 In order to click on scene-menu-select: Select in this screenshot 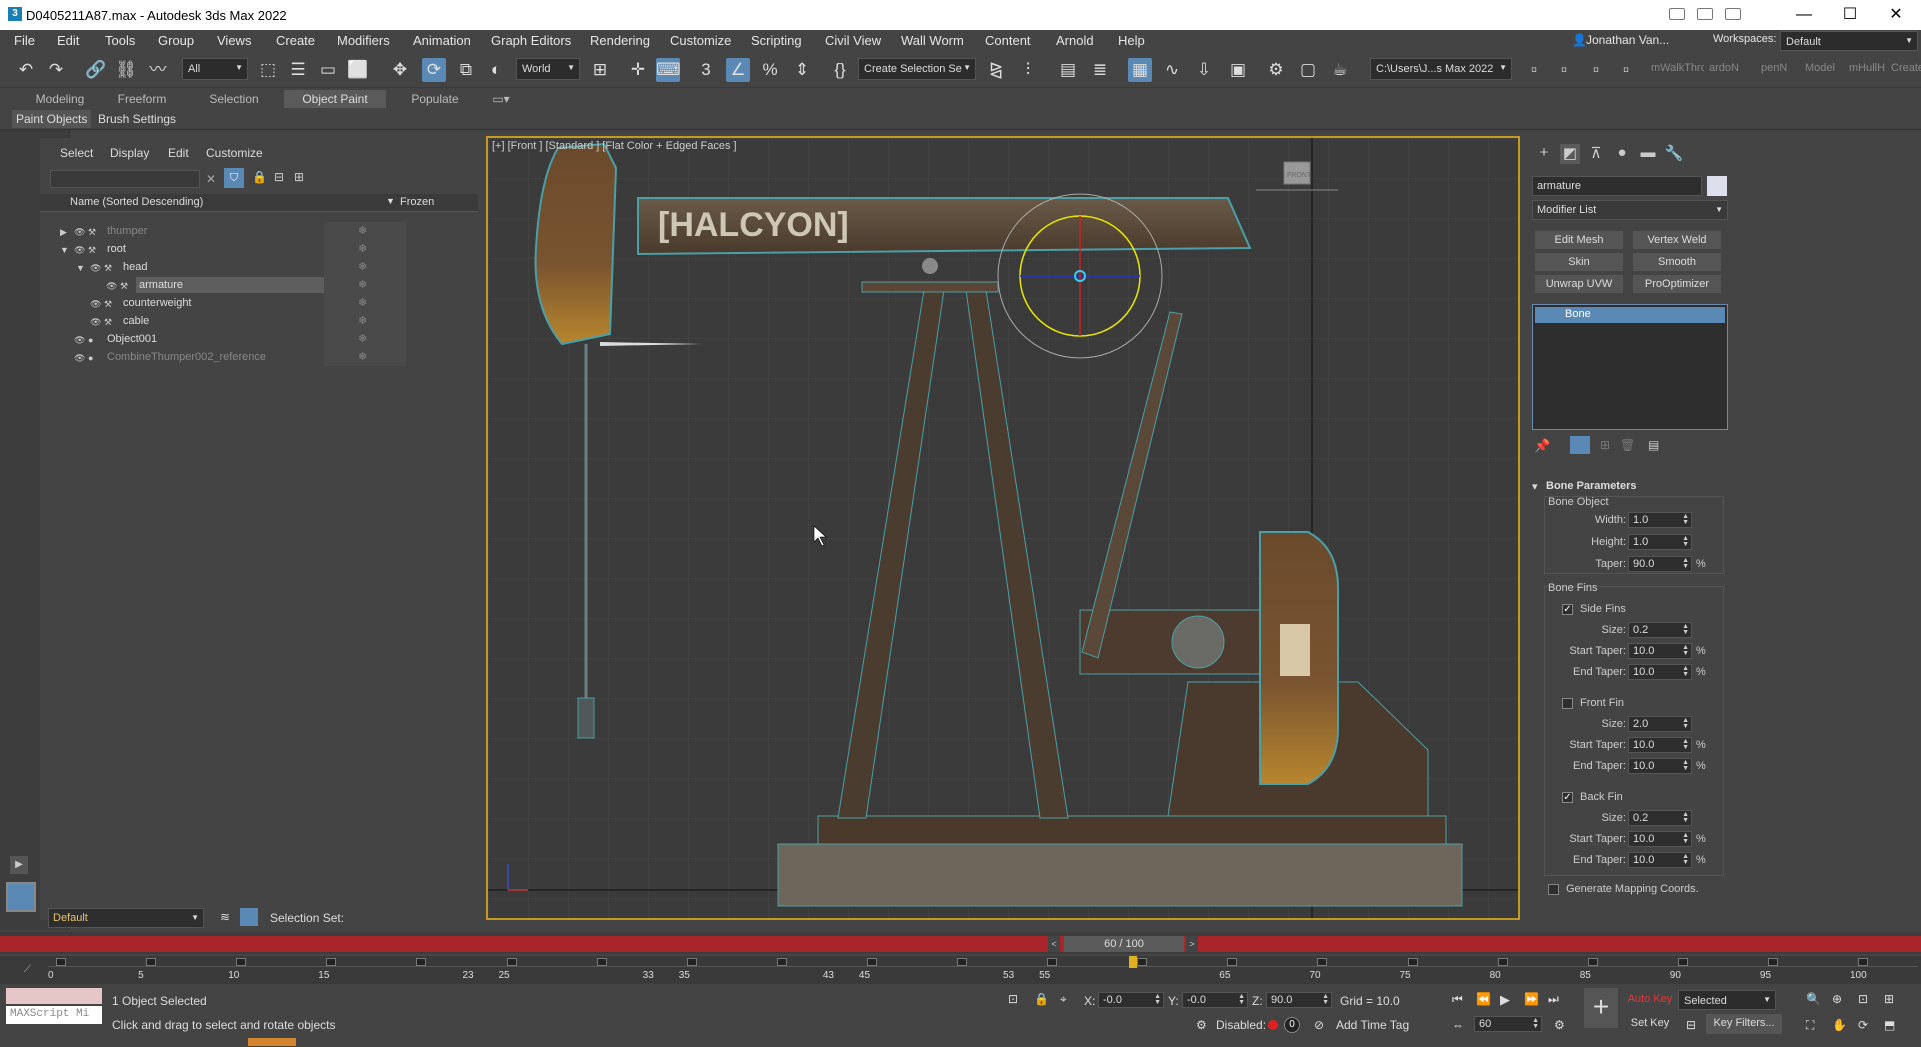, I will do `click(76, 153)`.